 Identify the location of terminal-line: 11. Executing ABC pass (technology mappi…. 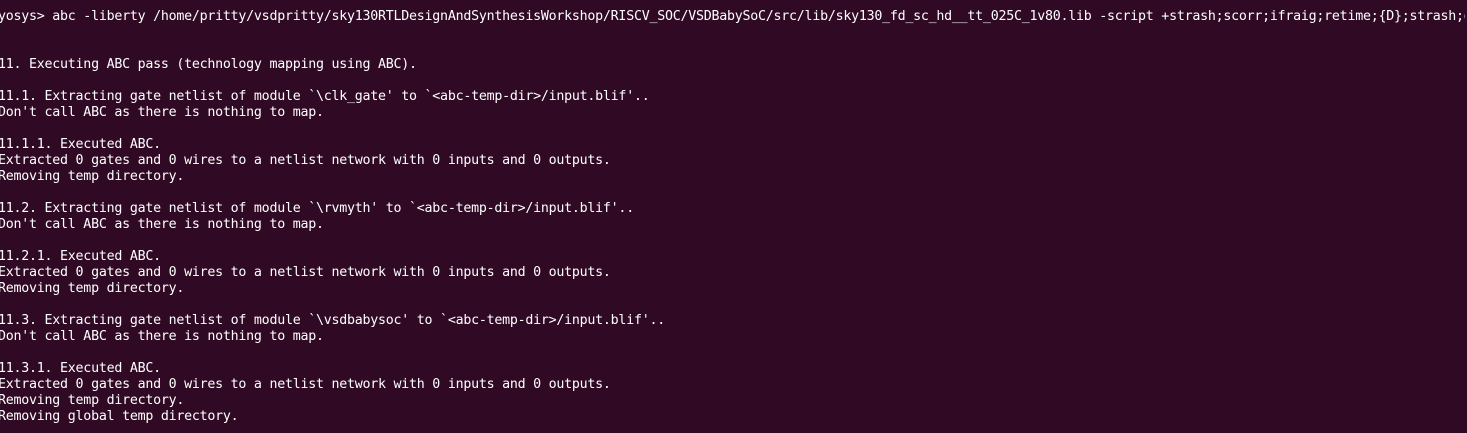
(208, 64).